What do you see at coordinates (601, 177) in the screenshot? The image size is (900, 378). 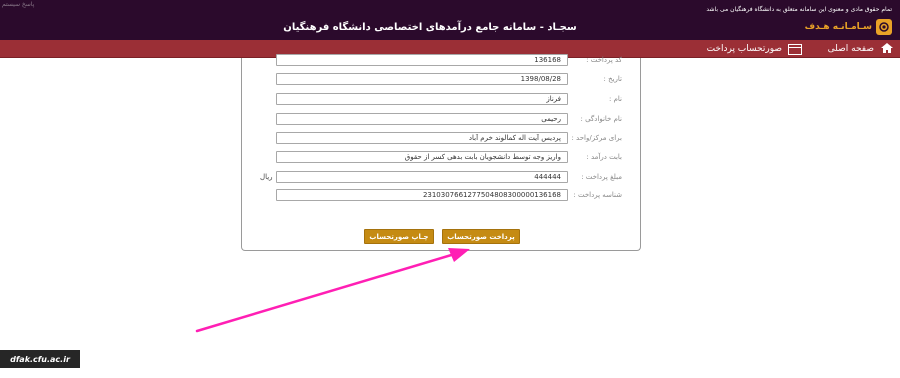 I see `amount-label: مبلغ پرداخت :` at bounding box center [601, 177].